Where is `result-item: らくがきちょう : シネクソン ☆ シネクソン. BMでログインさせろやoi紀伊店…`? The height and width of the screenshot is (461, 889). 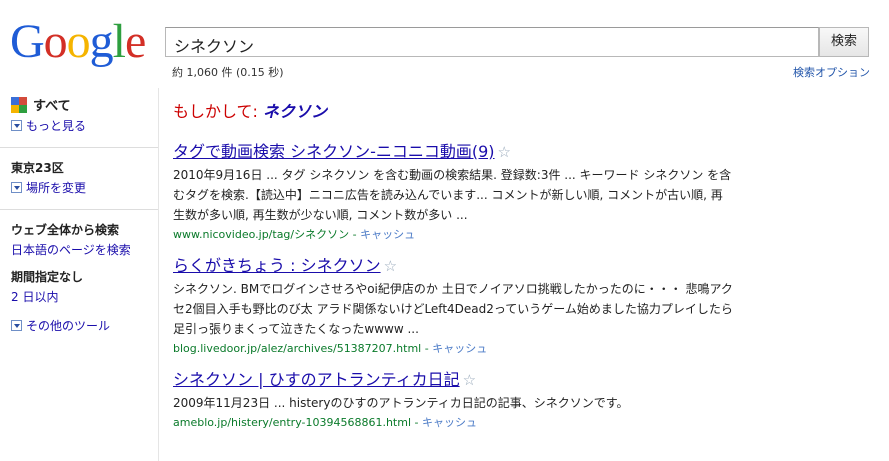 result-item: らくがきちょう : シネクソン ☆ シネクソン. BMでログインさせろやoi紀伊店… is located at coordinates (453, 304).